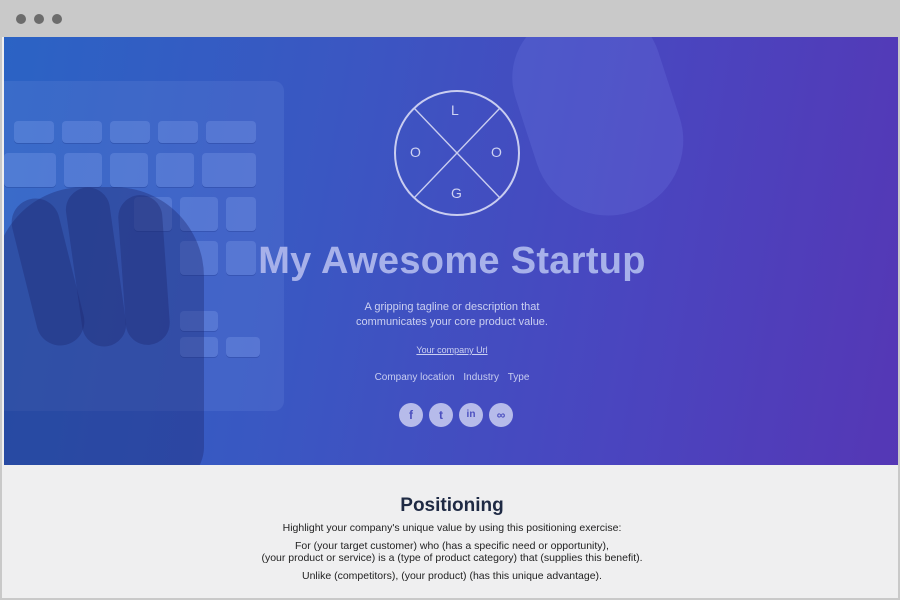 The height and width of the screenshot is (600, 900). I want to click on facebook-icon: f, so click(411, 415).